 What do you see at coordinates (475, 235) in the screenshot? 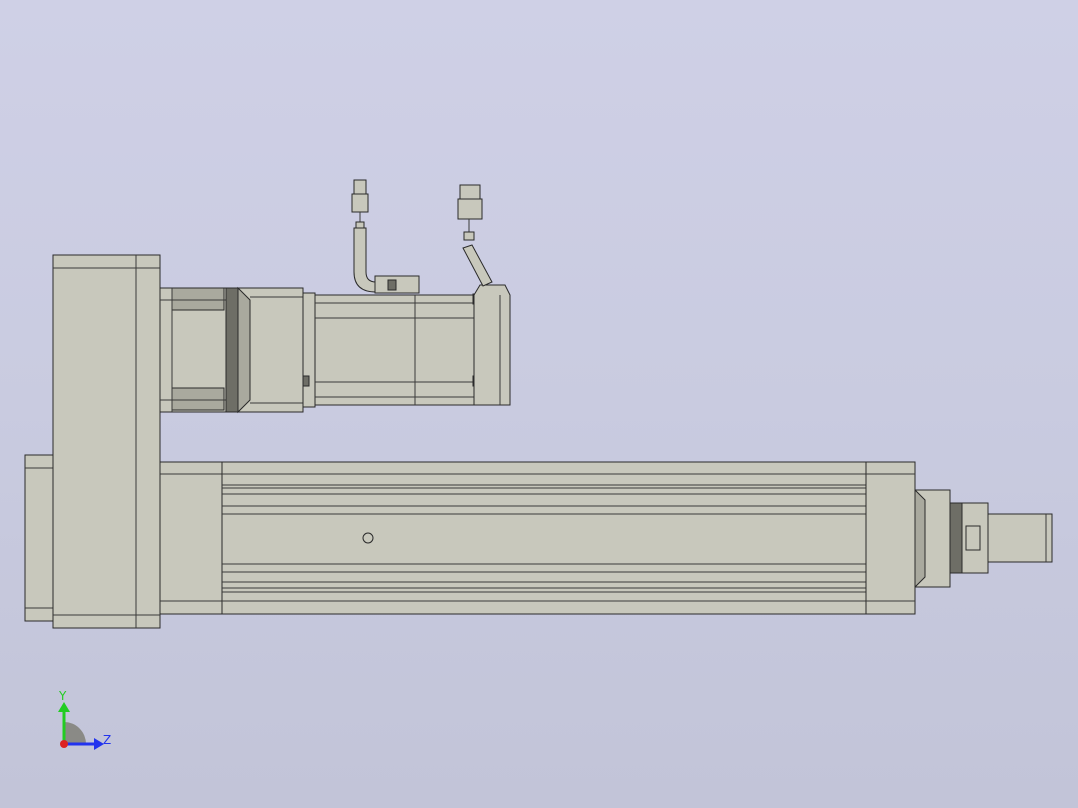
I see `encoder-cable-connector` at bounding box center [475, 235].